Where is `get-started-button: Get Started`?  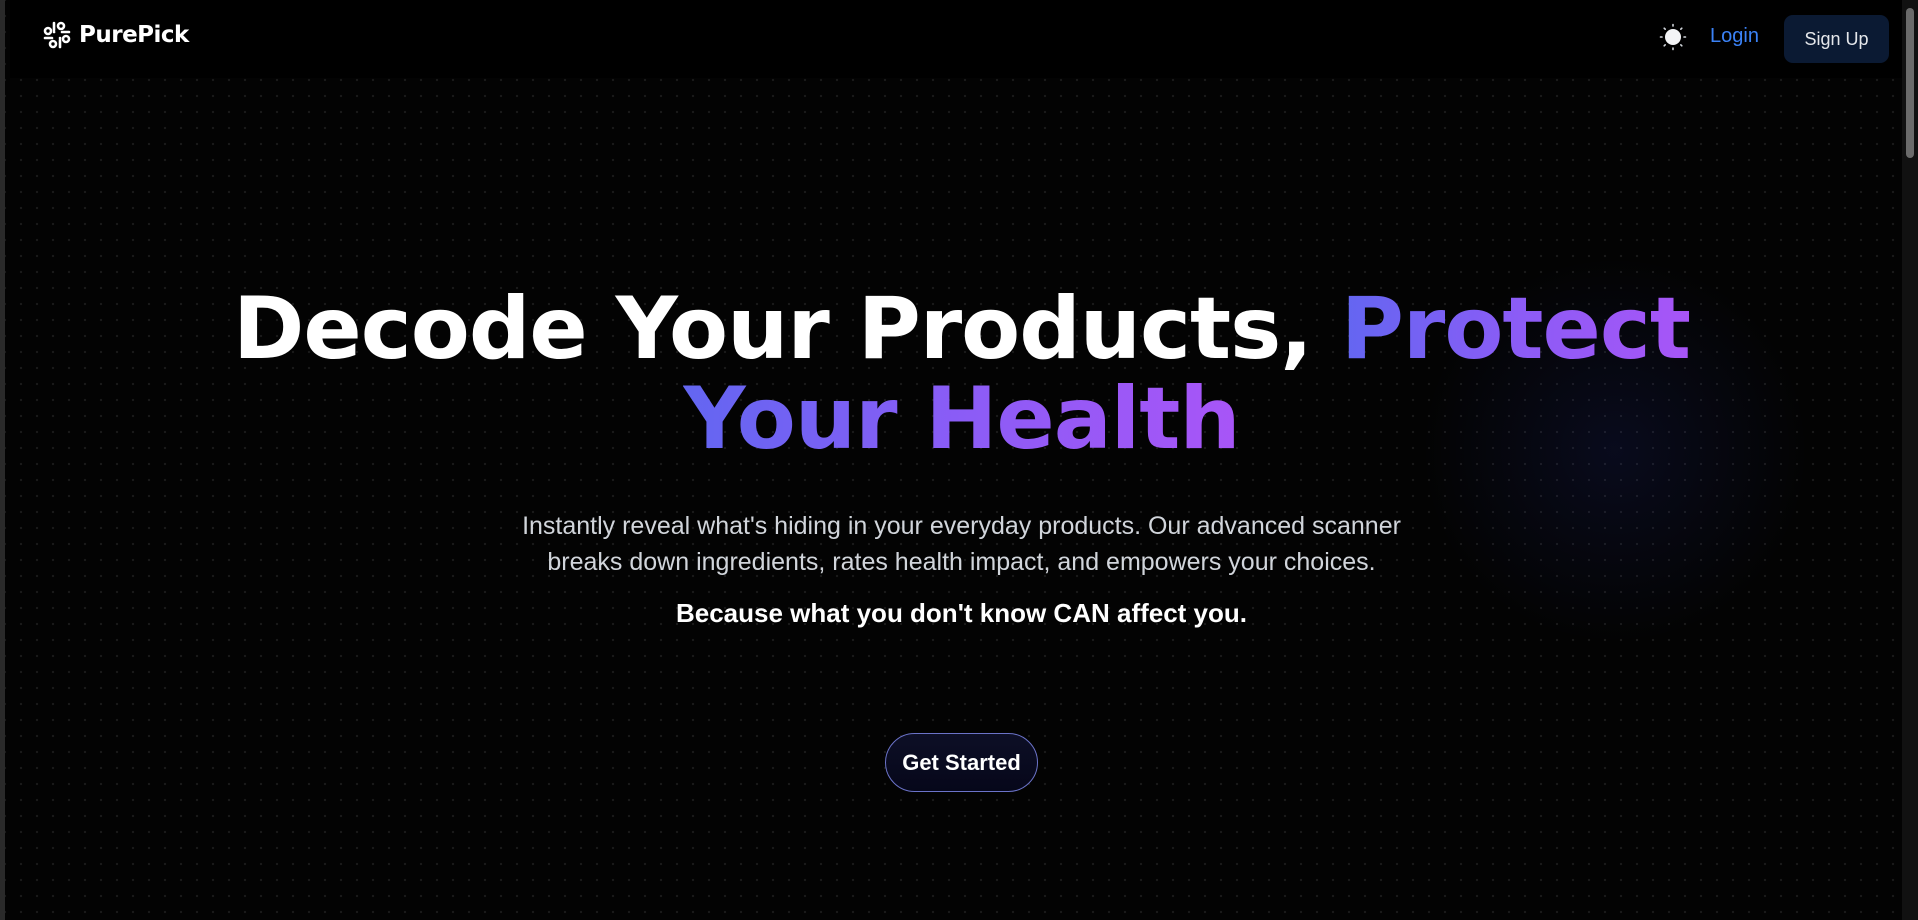 get-started-button: Get Started is located at coordinates (961, 762).